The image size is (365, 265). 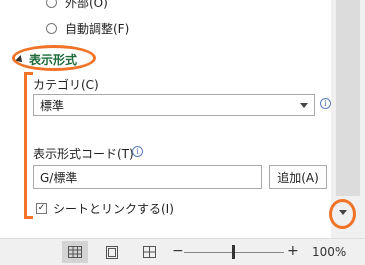 I want to click on link-to-sheet-checkbox: ✓, so click(x=41, y=208).